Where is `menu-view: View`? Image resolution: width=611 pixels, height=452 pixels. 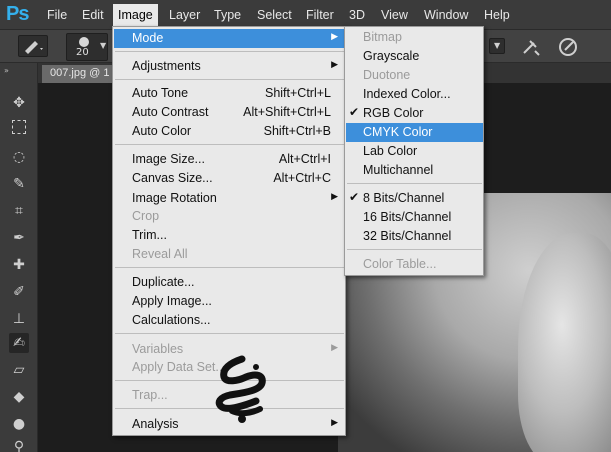 menu-view: View is located at coordinates (394, 15).